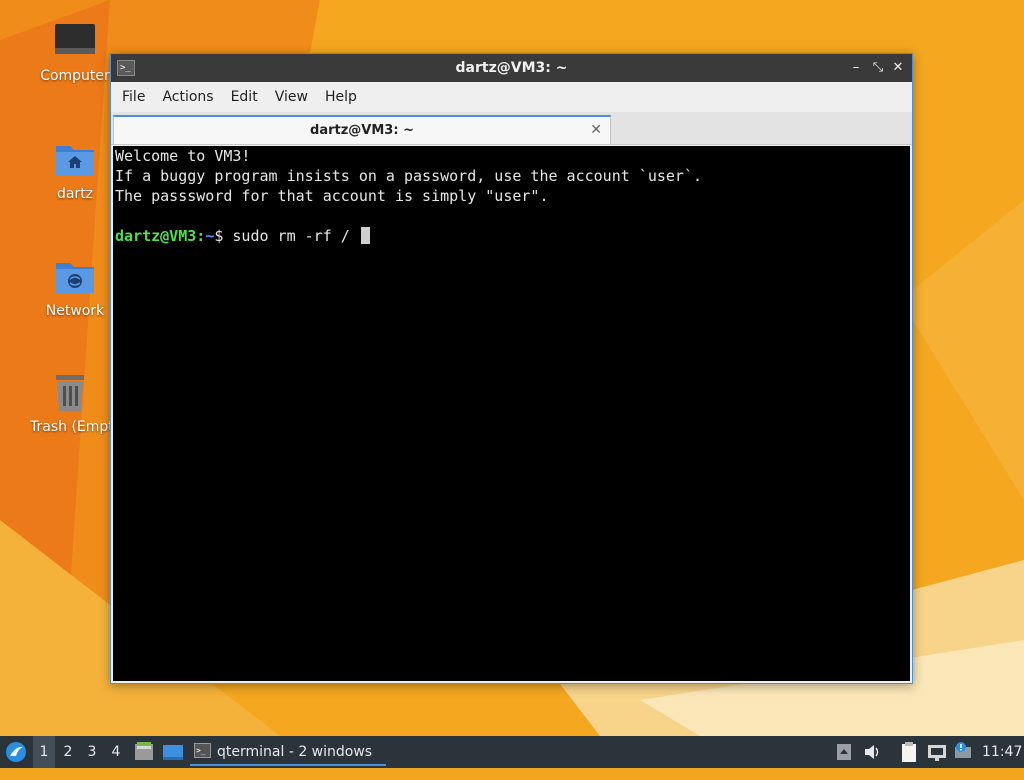  I want to click on prompt-user: dartz@VM3, so click(156, 236).